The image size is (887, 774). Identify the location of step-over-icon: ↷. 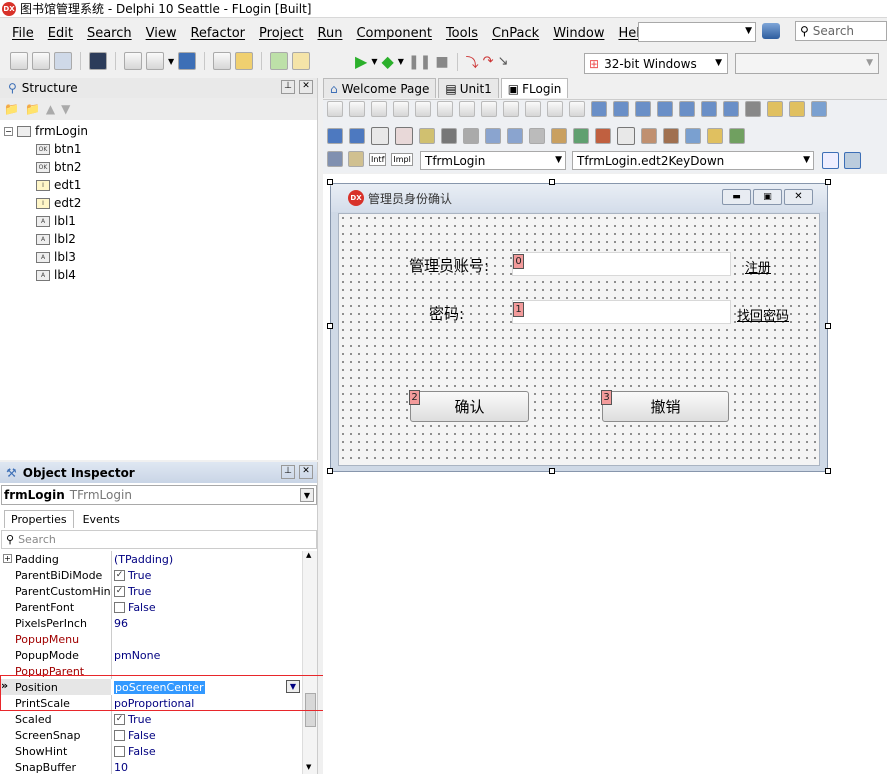
(488, 61).